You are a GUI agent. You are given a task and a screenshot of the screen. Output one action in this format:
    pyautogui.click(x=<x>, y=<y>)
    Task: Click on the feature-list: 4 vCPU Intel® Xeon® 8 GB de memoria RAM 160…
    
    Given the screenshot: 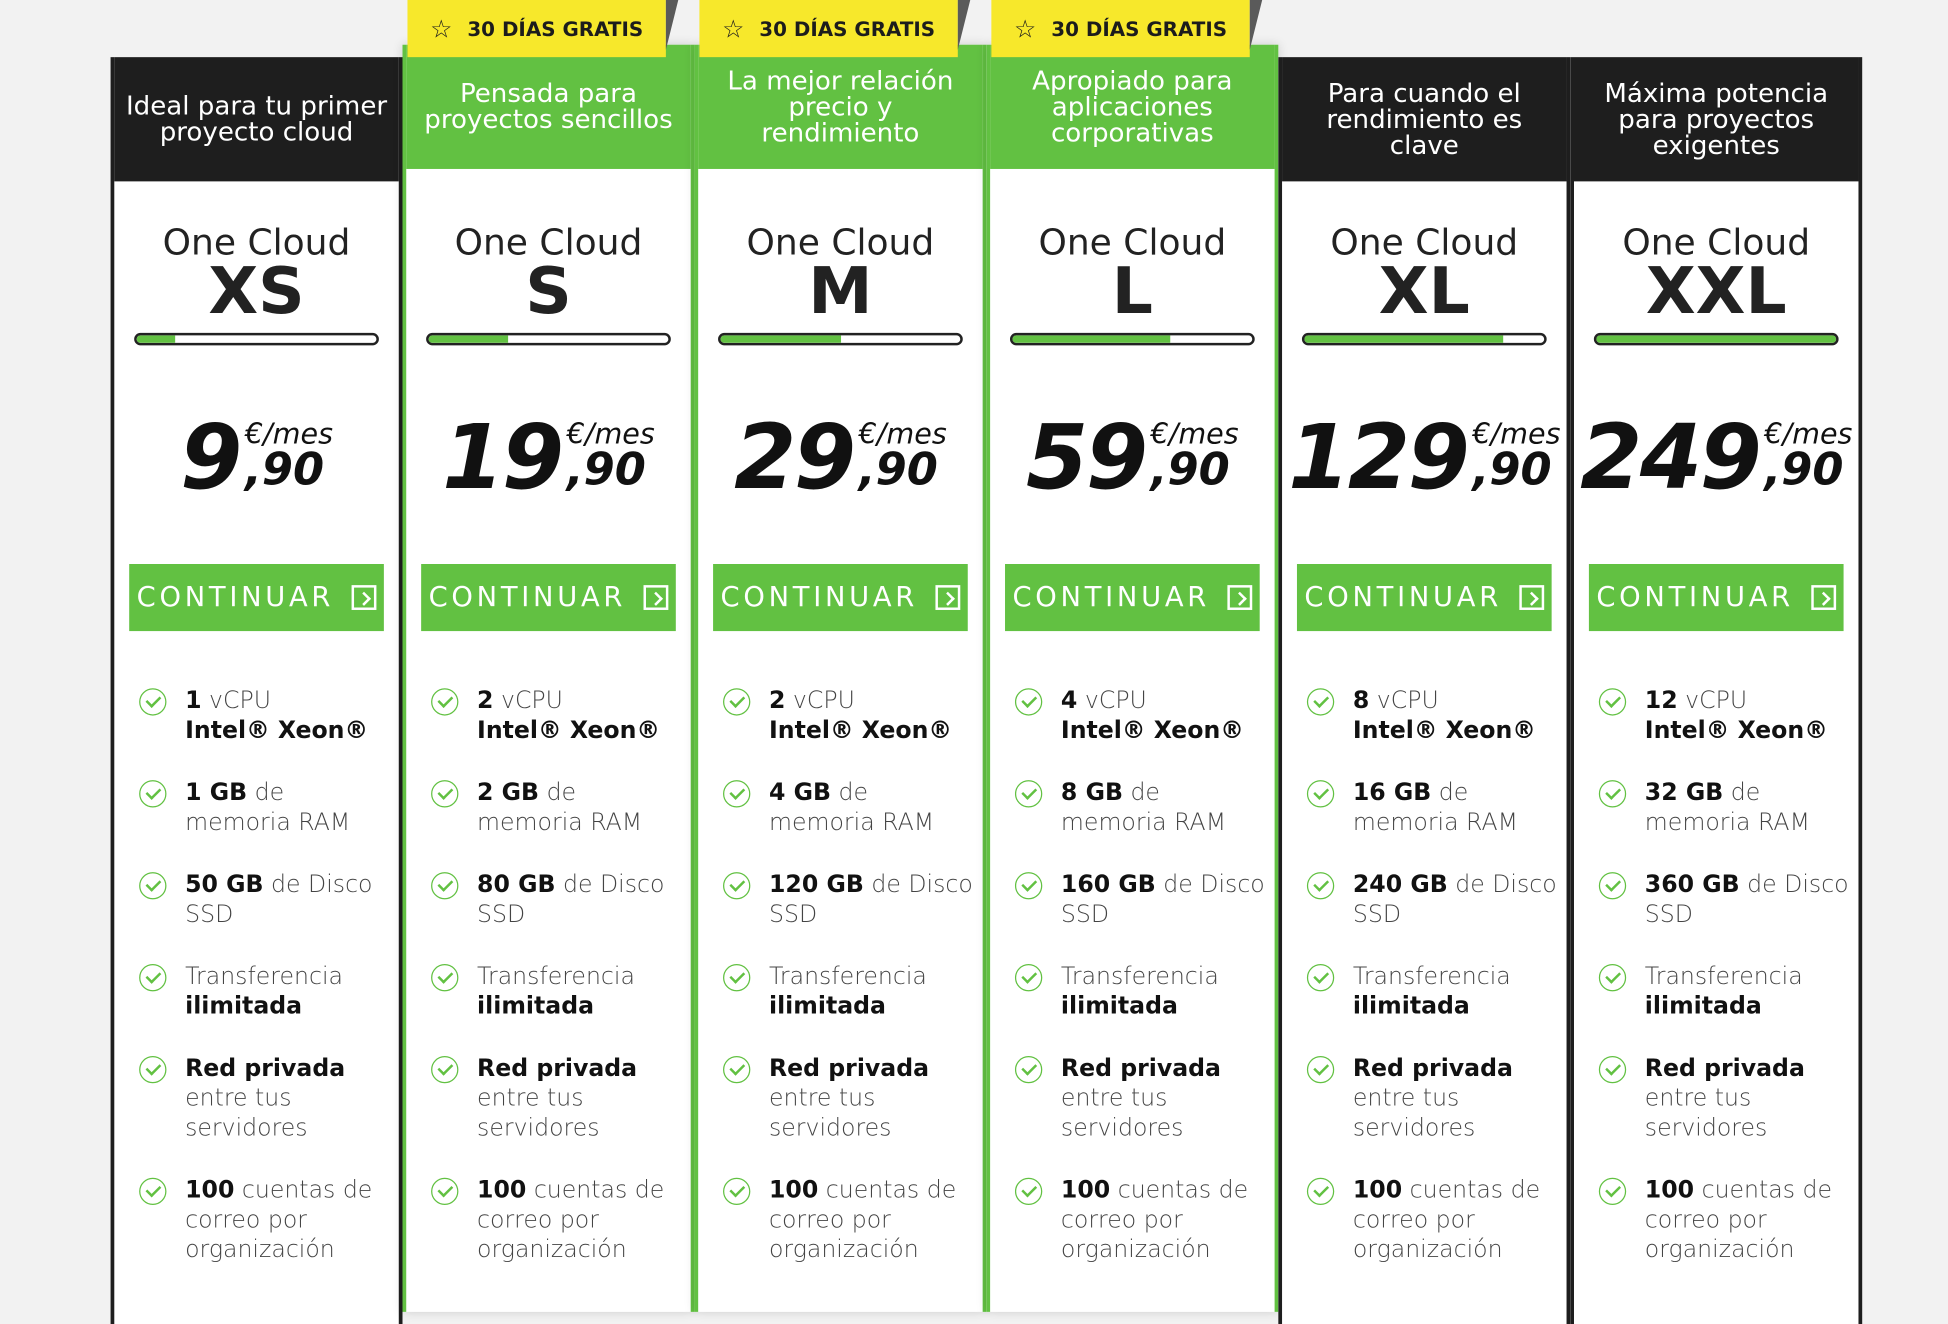 What is the action you would take?
    pyautogui.click(x=1140, y=991)
    